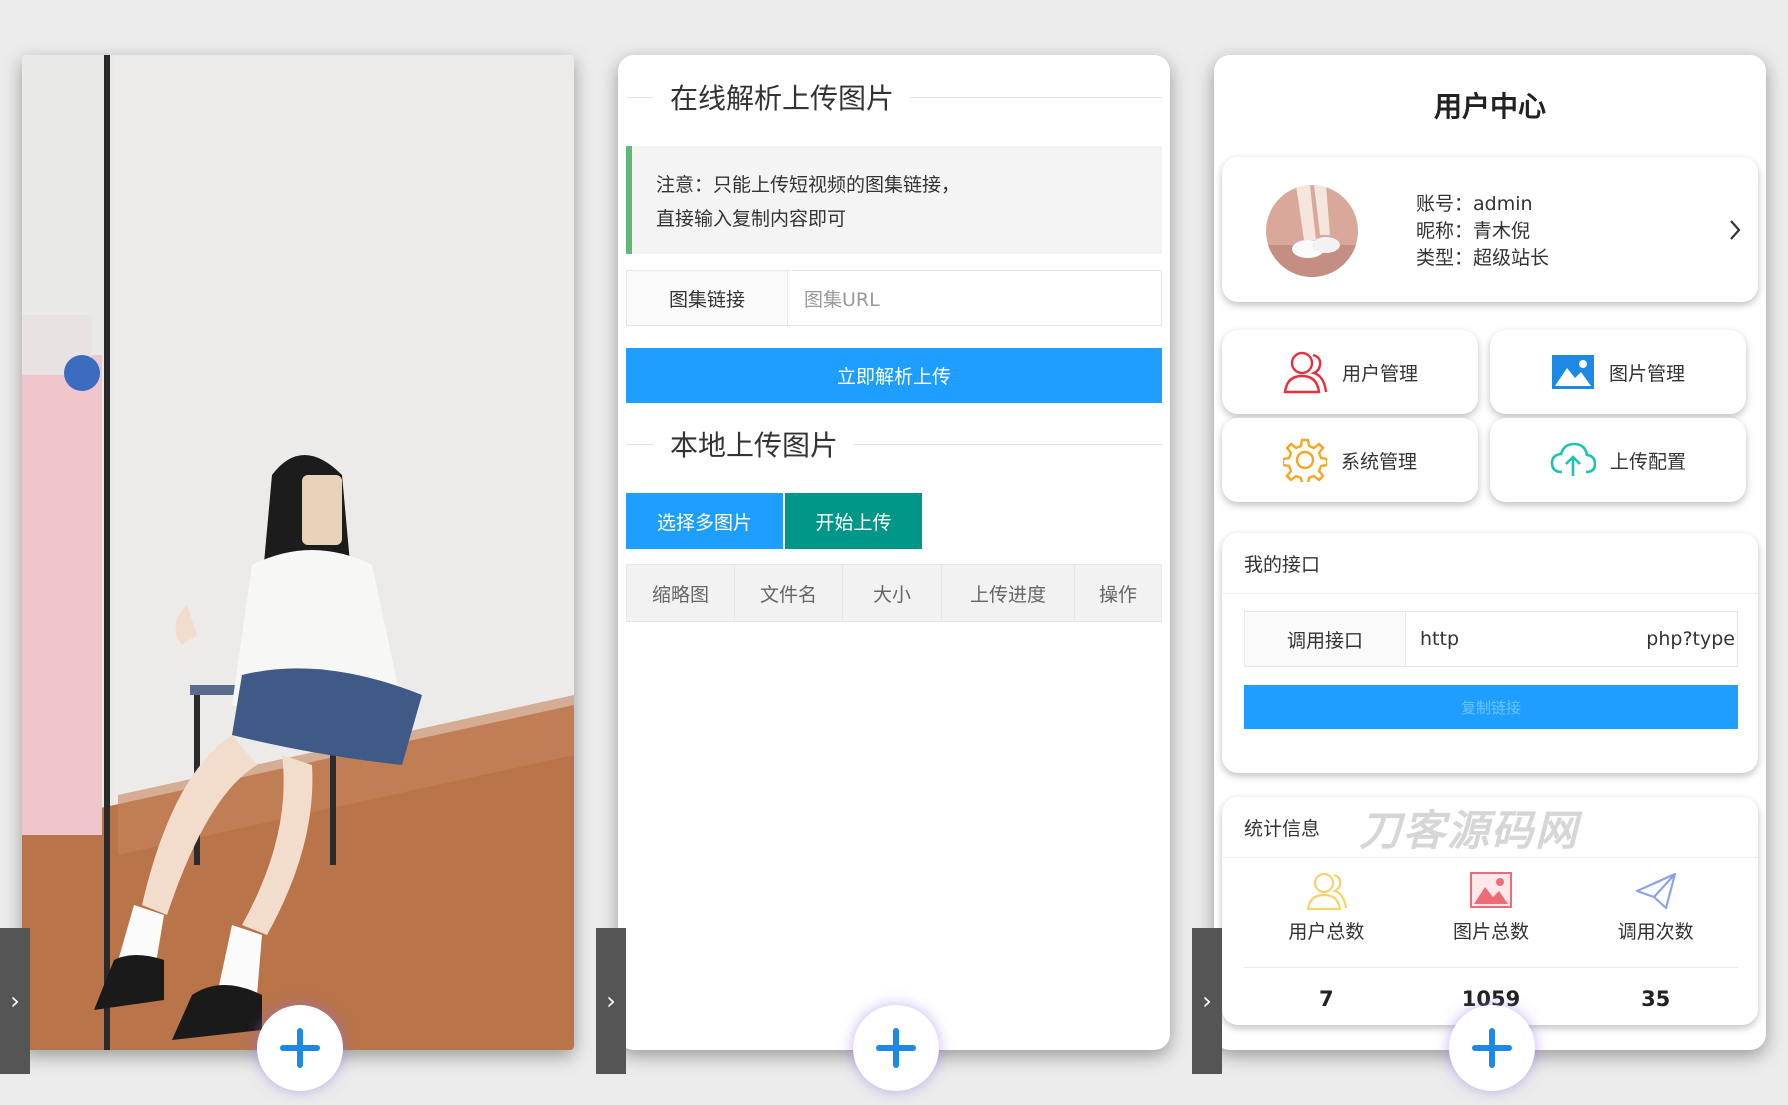 Image resolution: width=1788 pixels, height=1105 pixels. I want to click on api-url-group: 调用接口 http php?type, so click(1491, 639).